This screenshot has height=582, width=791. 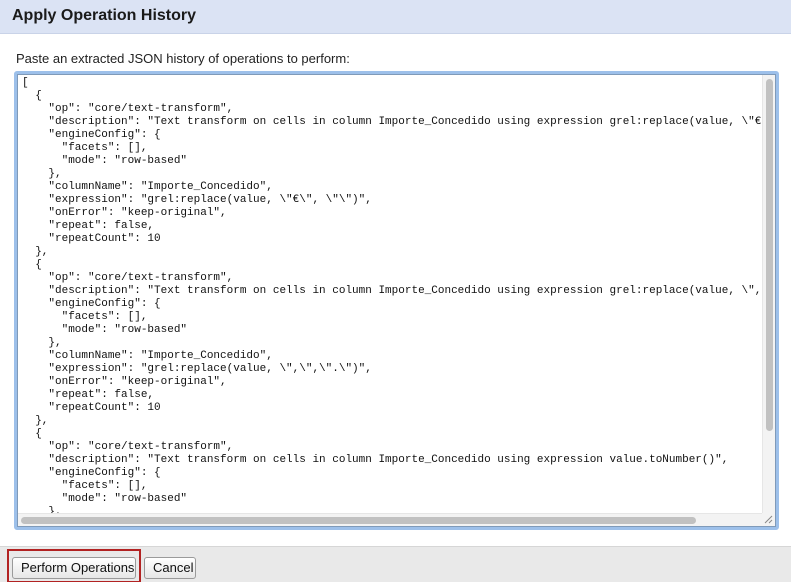 I want to click on vertical-scrollbar-thumb, so click(x=769, y=255).